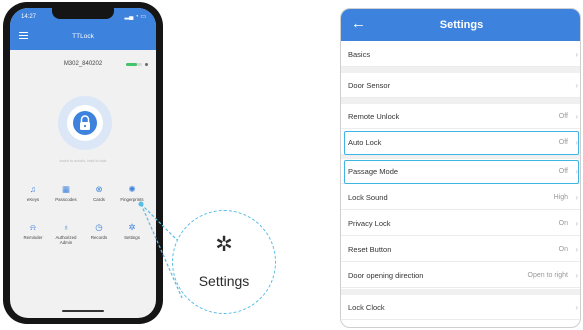  What do you see at coordinates (369, 85) in the screenshot?
I see `settings-row-label: Door Sensor` at bounding box center [369, 85].